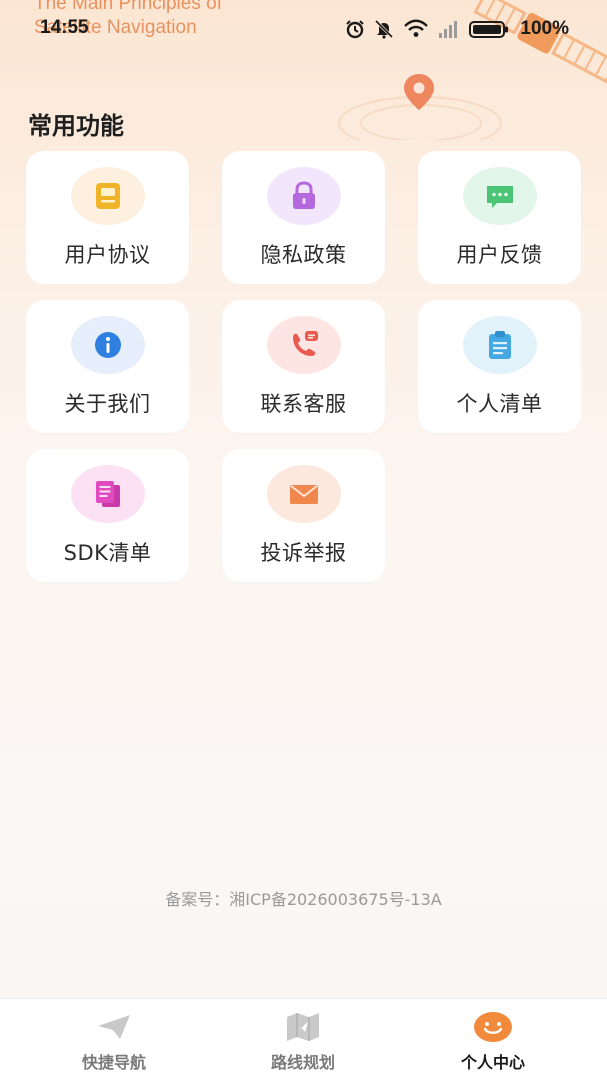 The image size is (607, 1081). I want to click on tab-route-planning: 路线规划, so click(303, 1040).